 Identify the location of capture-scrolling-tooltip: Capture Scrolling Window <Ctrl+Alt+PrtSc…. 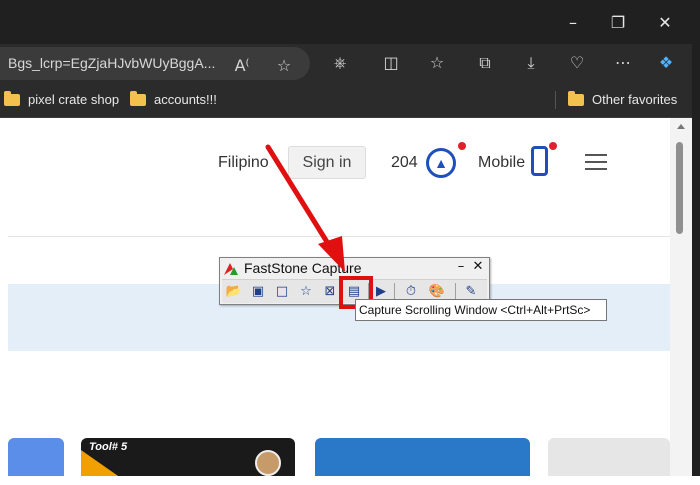
(481, 310).